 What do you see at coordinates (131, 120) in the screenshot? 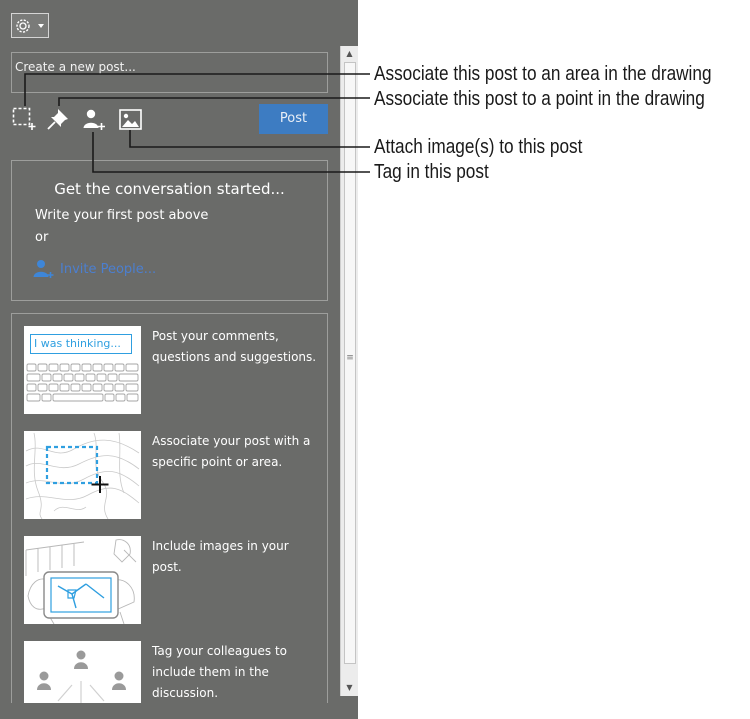
I see `image-icon` at bounding box center [131, 120].